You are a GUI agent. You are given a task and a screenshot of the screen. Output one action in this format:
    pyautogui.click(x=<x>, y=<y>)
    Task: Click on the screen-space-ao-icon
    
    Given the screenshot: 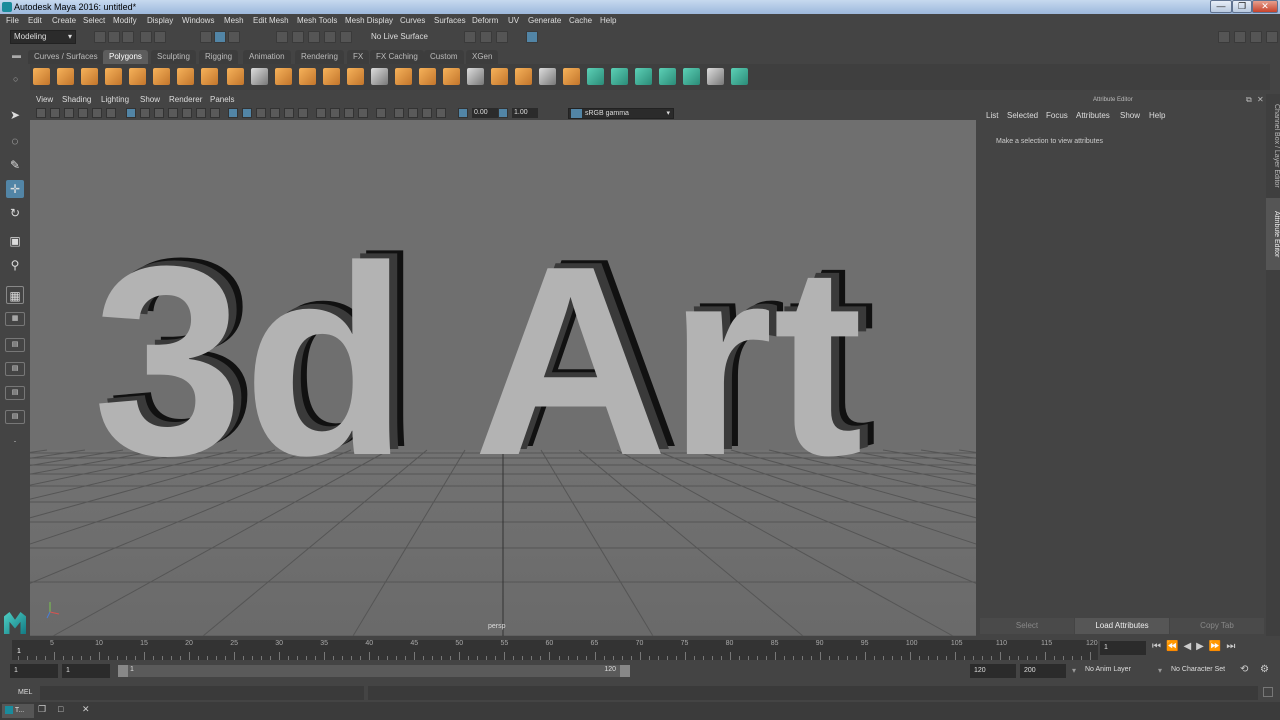 What is the action you would take?
    pyautogui.click(x=321, y=113)
    